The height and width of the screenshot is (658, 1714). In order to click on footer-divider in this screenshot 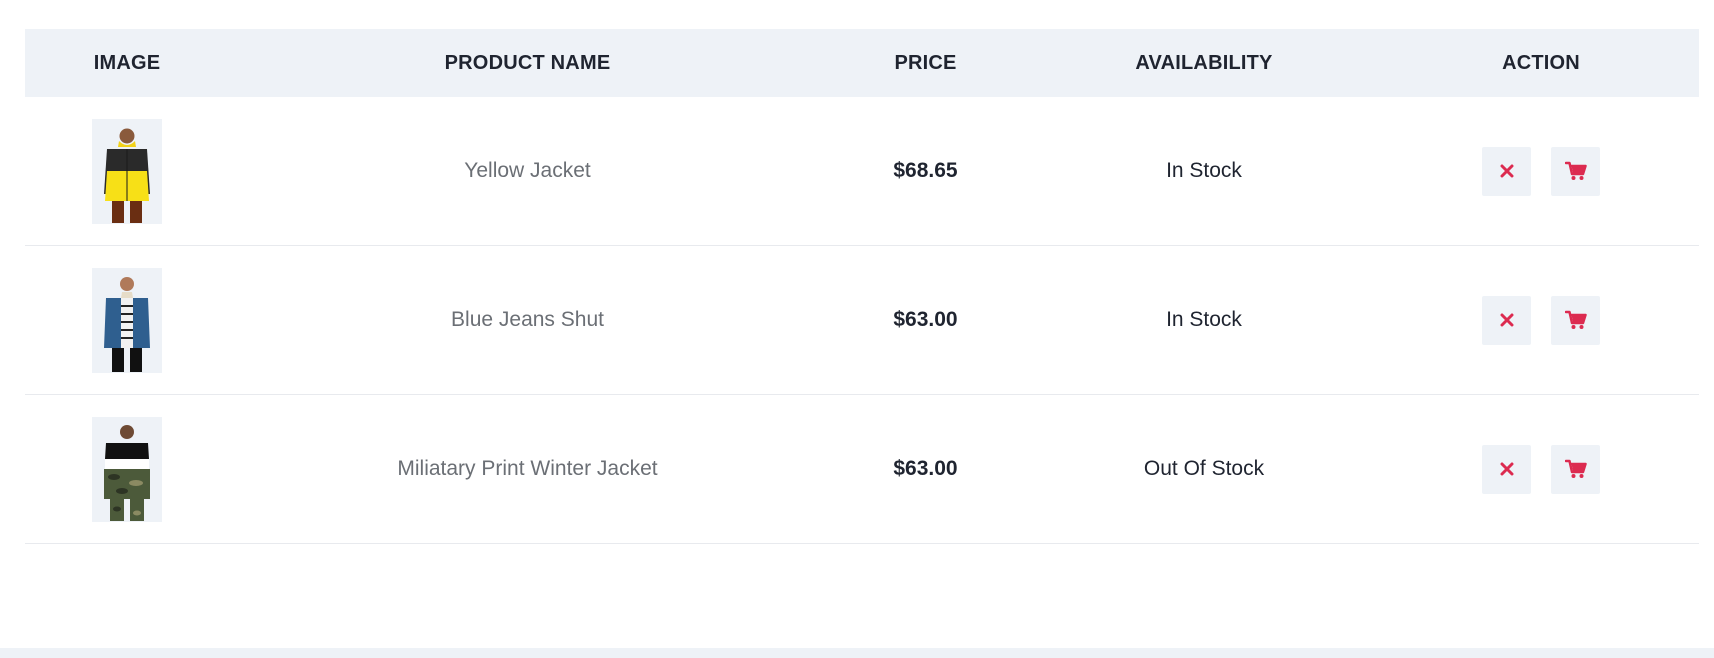, I will do `click(857, 653)`.